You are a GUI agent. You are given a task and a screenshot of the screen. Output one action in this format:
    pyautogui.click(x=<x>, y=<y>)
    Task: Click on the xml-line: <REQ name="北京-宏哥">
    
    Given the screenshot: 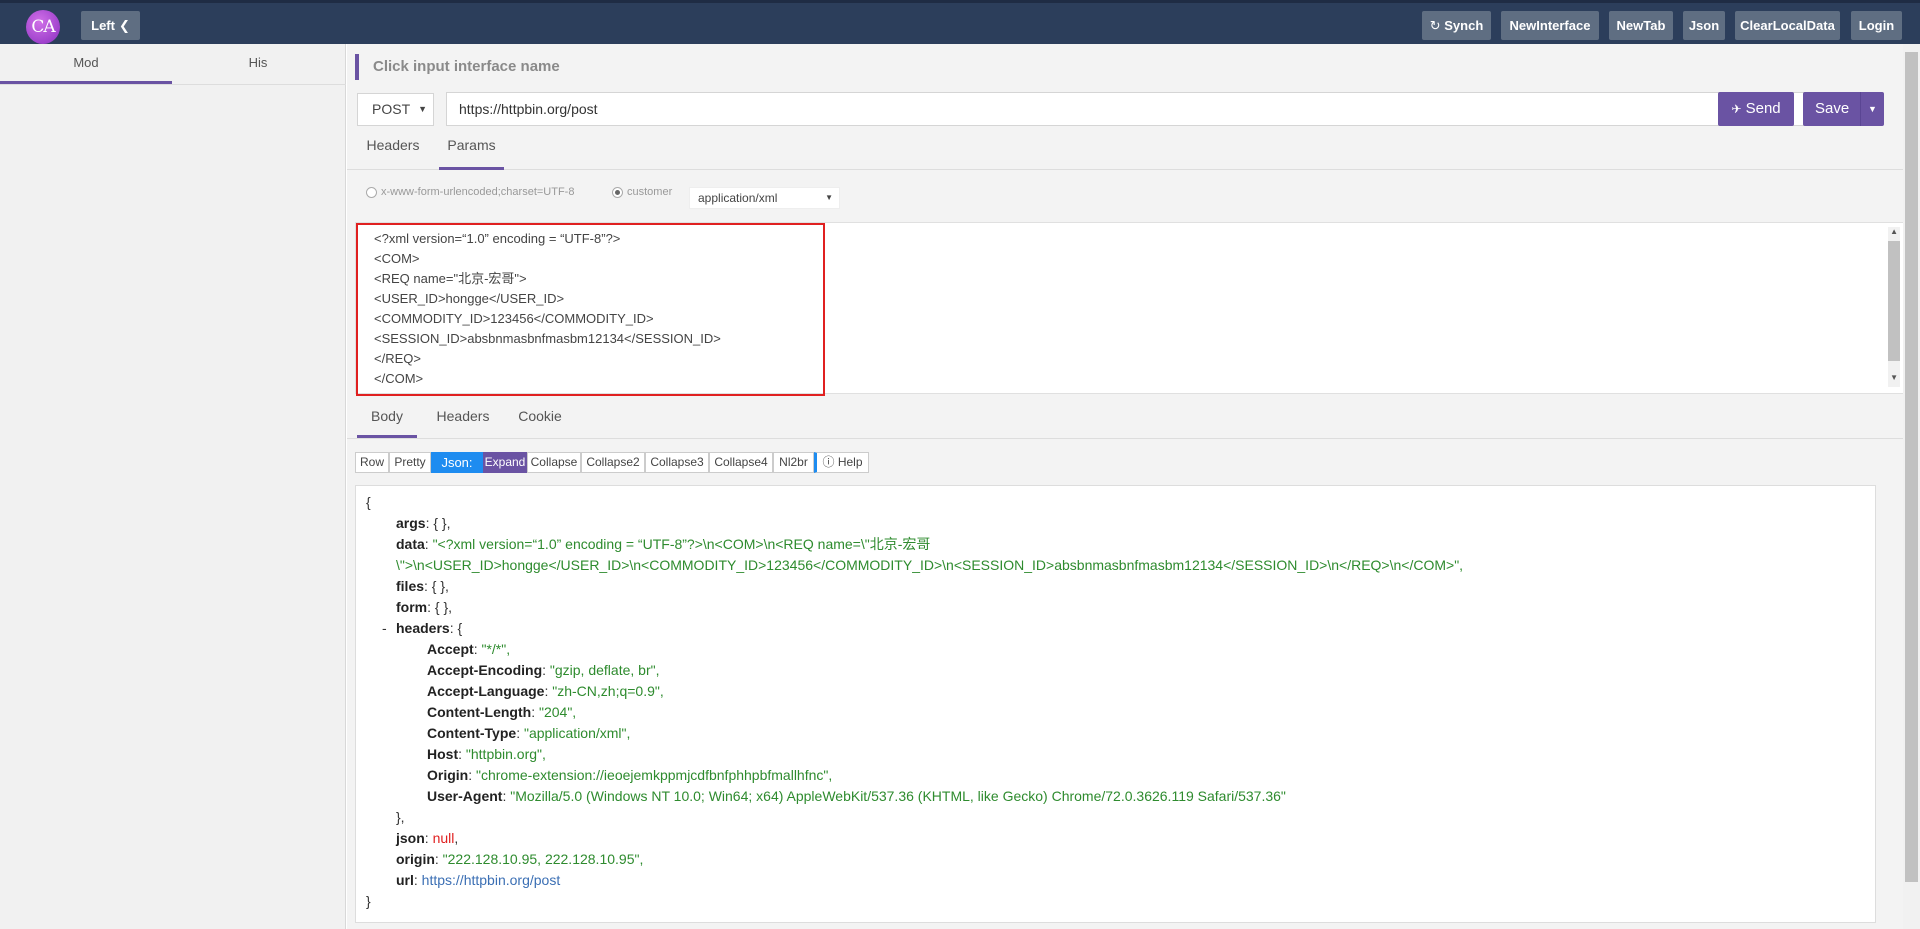 What is the action you would take?
    pyautogui.click(x=450, y=278)
    